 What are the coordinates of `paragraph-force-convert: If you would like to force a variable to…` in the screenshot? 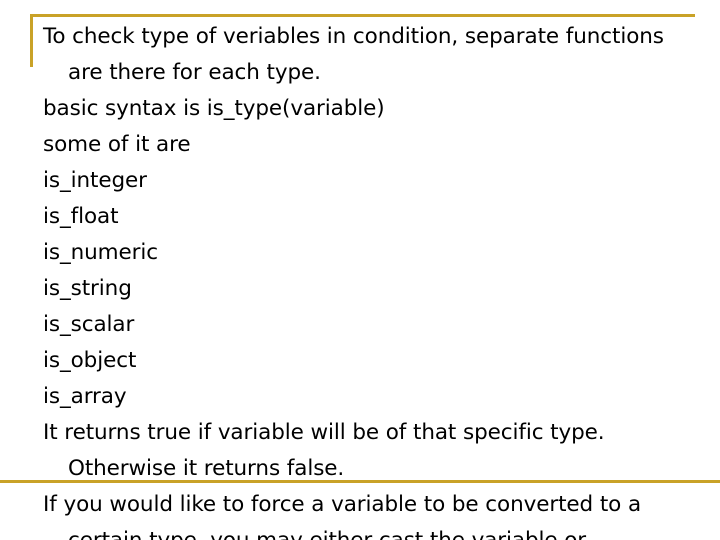 It's located at (342, 516).